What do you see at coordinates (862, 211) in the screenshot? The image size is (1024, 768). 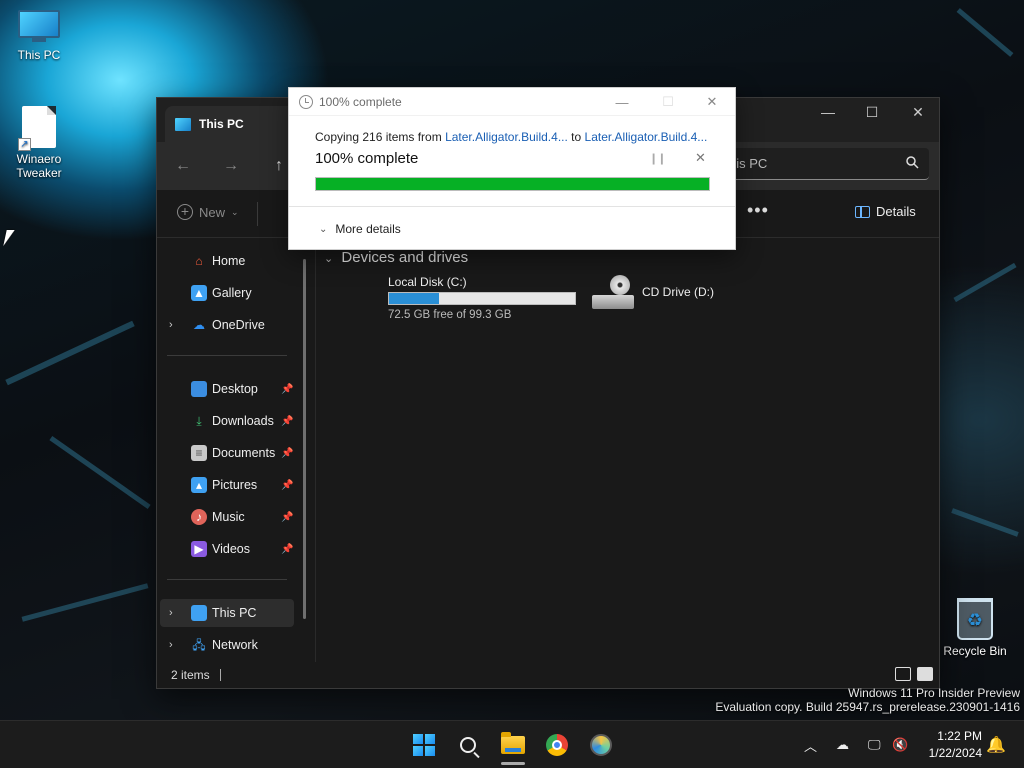 I see `details-pane-icon` at bounding box center [862, 211].